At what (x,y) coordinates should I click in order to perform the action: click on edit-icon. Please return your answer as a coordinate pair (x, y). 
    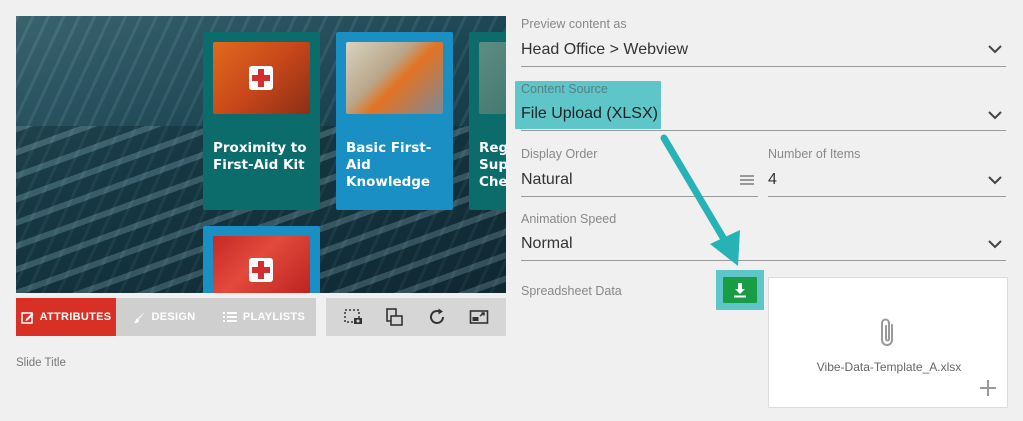
    Looking at the image, I should click on (27, 317).